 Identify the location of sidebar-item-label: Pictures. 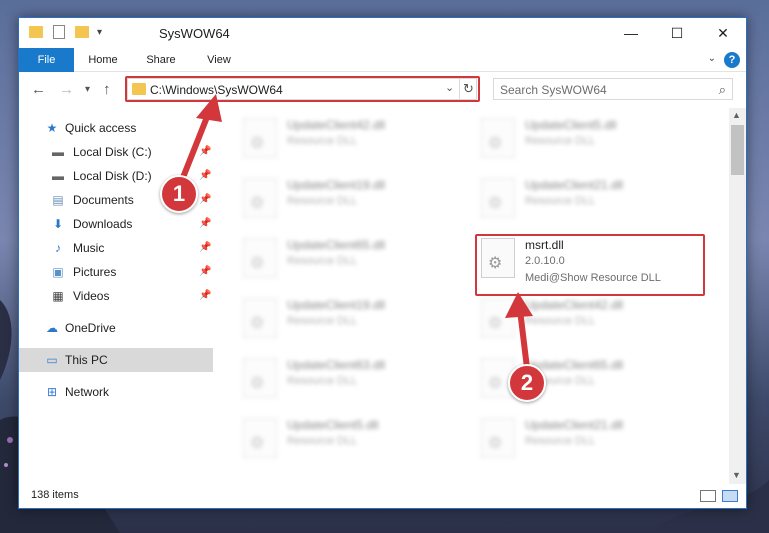
(95, 272).